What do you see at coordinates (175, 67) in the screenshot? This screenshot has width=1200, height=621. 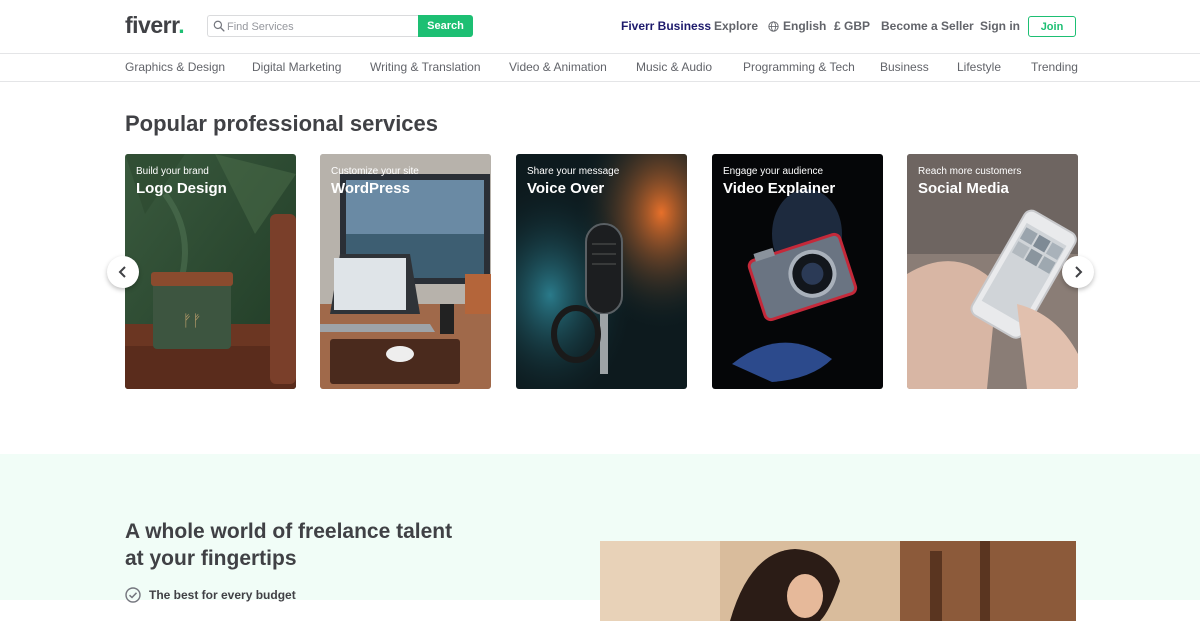 I see `category-graphics-design: Graphics & Design` at bounding box center [175, 67].